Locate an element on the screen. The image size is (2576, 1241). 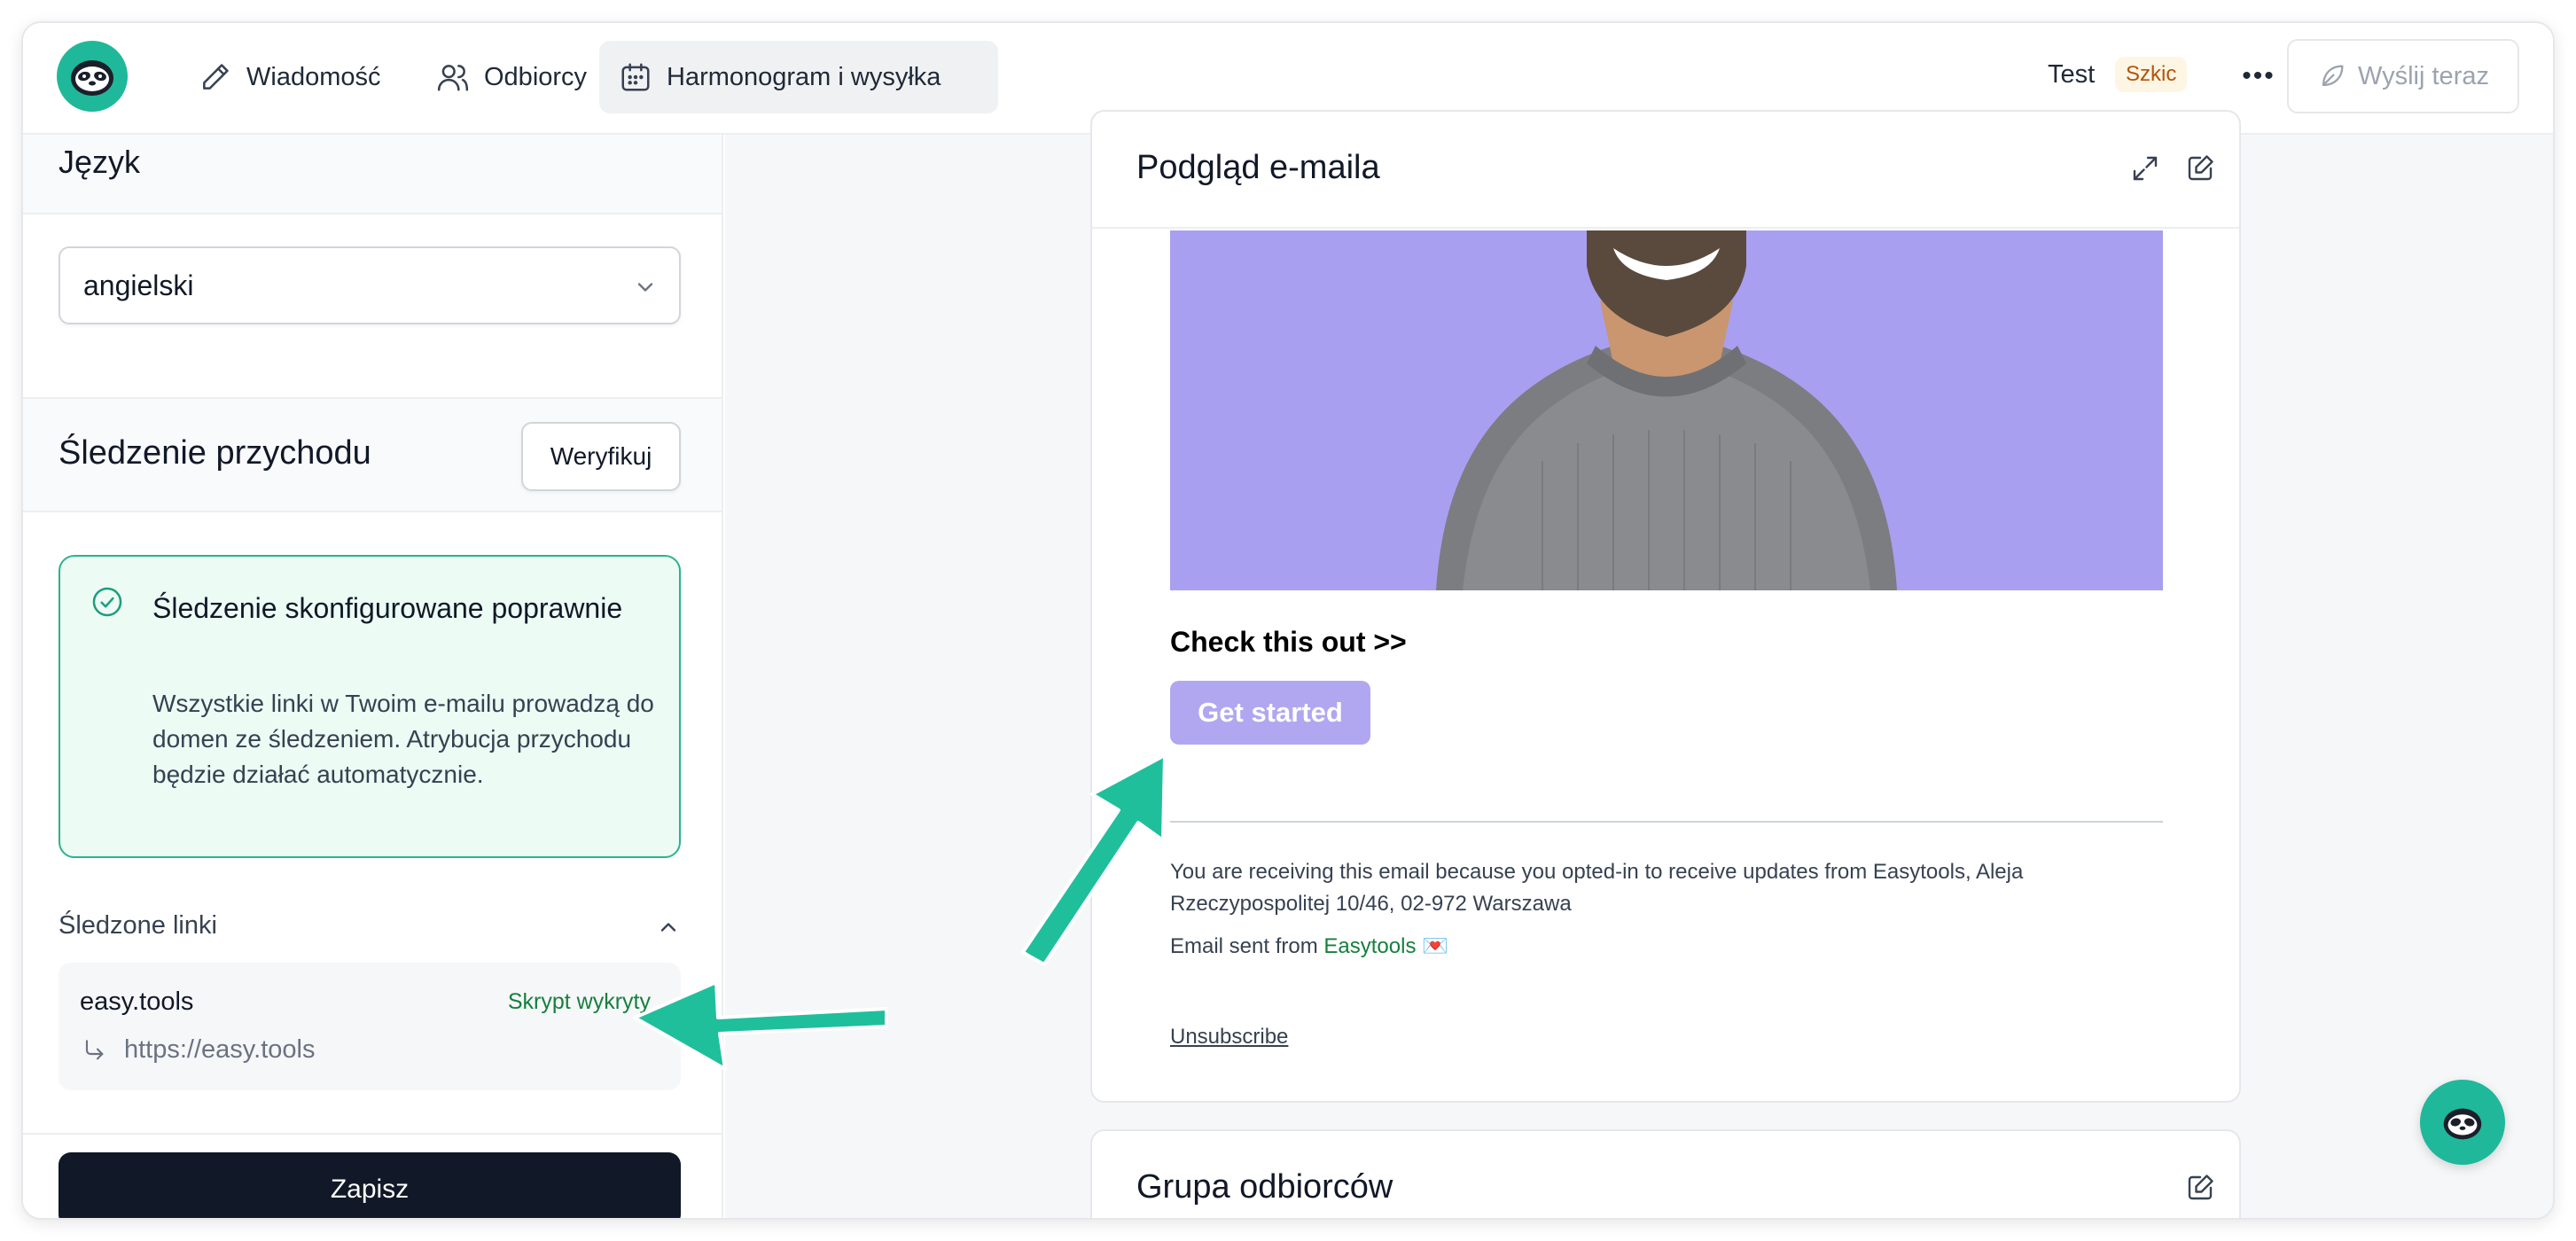
language-value: angielski is located at coordinates (138, 285).